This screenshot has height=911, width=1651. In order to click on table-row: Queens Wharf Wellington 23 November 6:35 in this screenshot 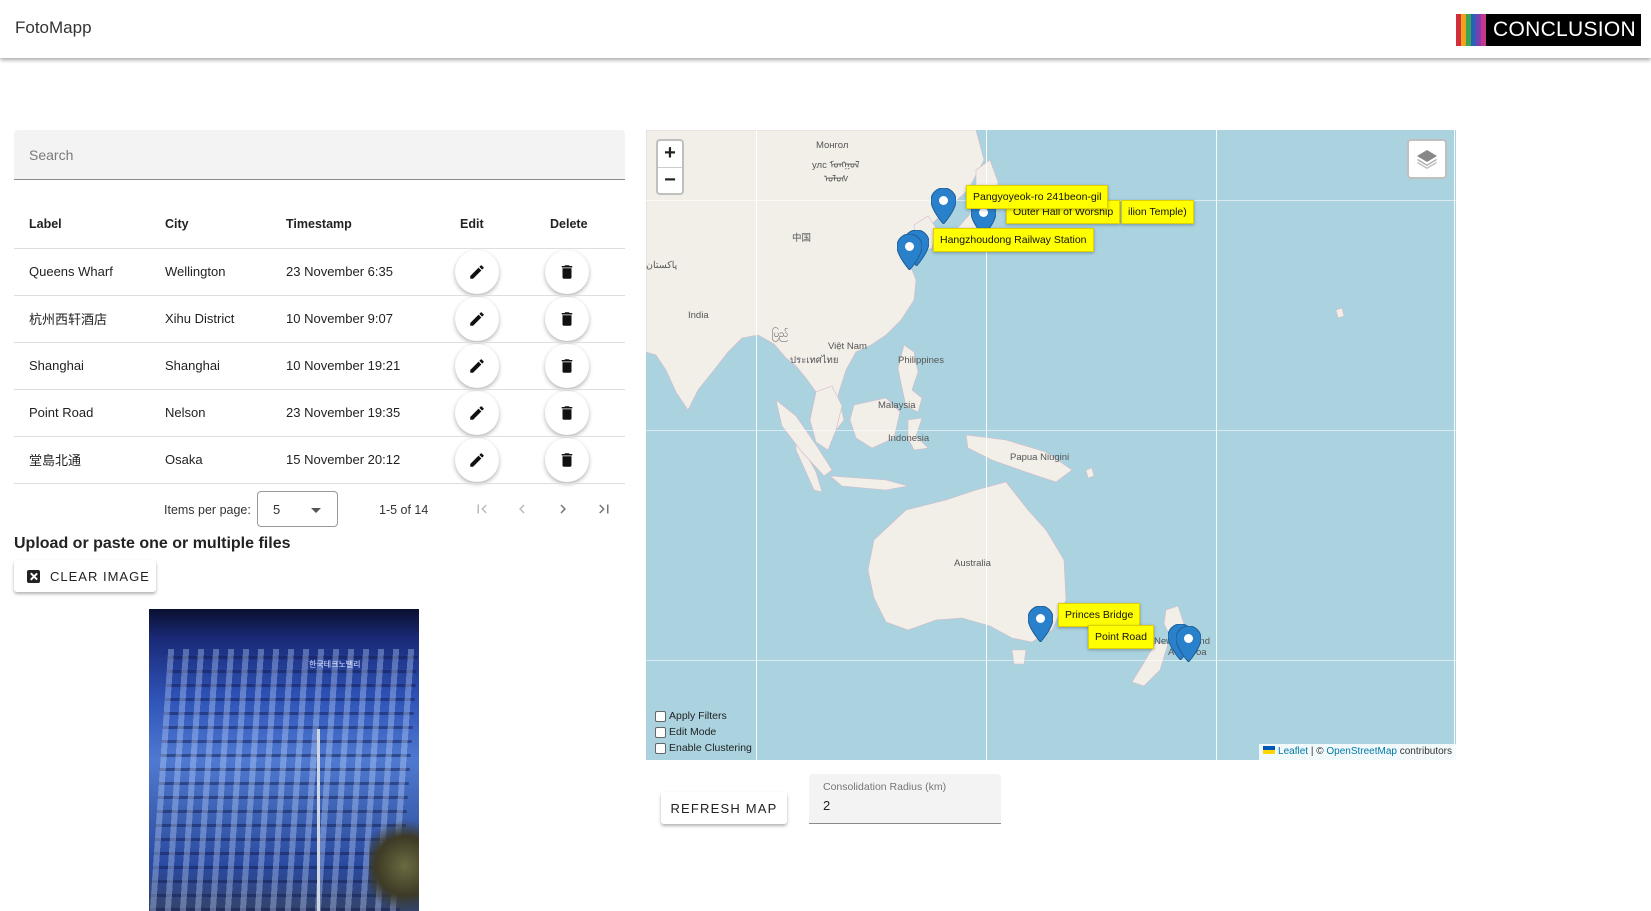, I will do `click(319, 272)`.